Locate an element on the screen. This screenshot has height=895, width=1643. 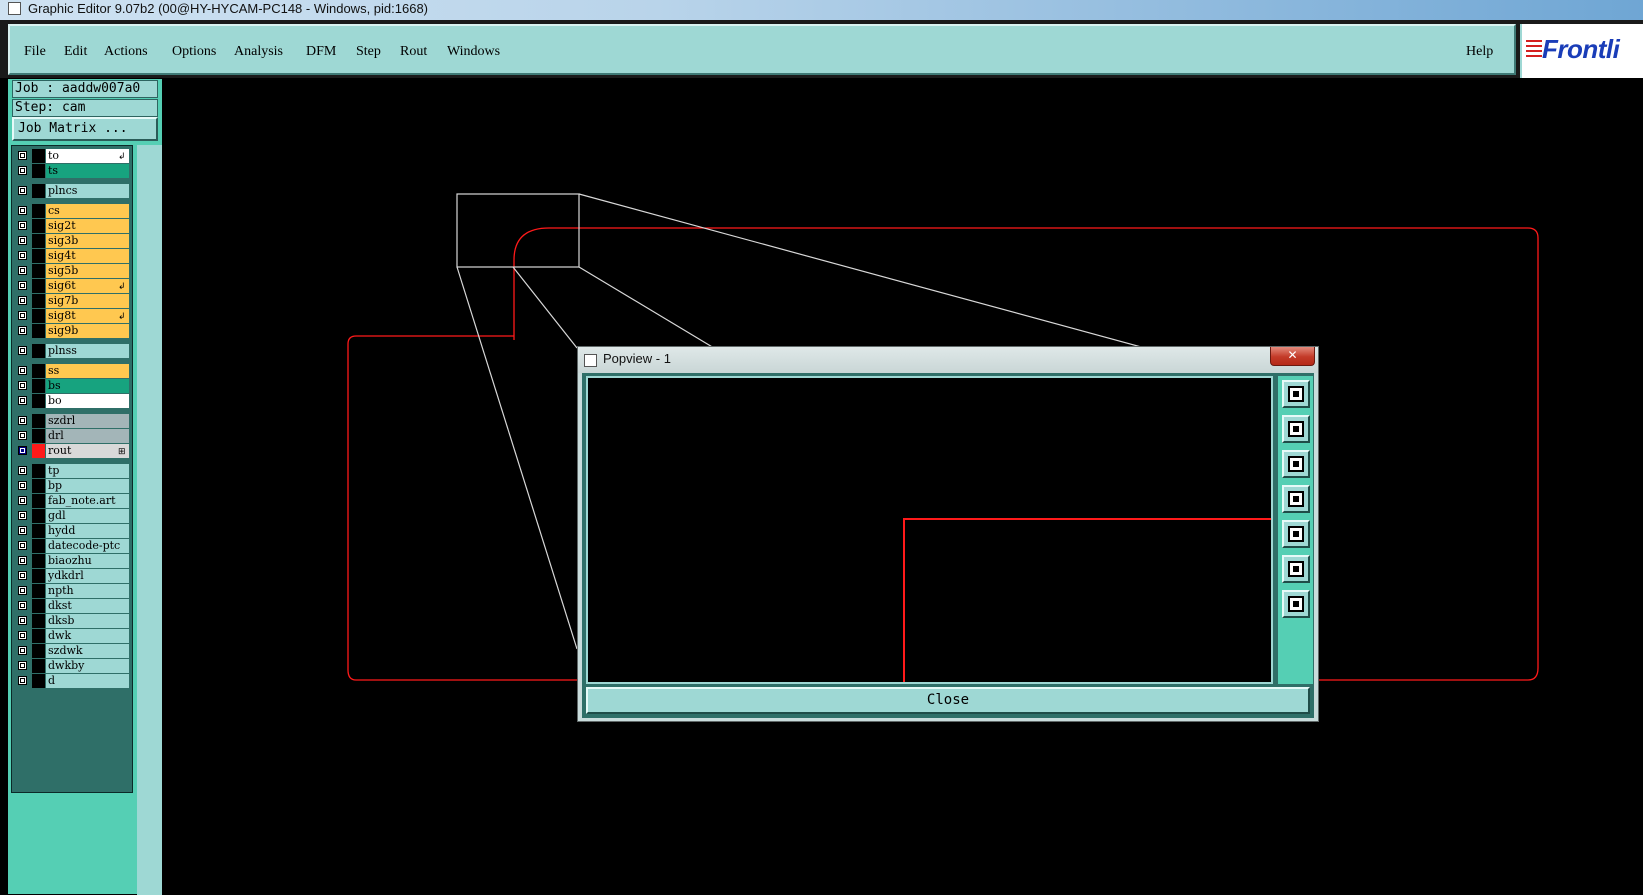
layer-row-drl: drl is located at coordinates (72, 436).